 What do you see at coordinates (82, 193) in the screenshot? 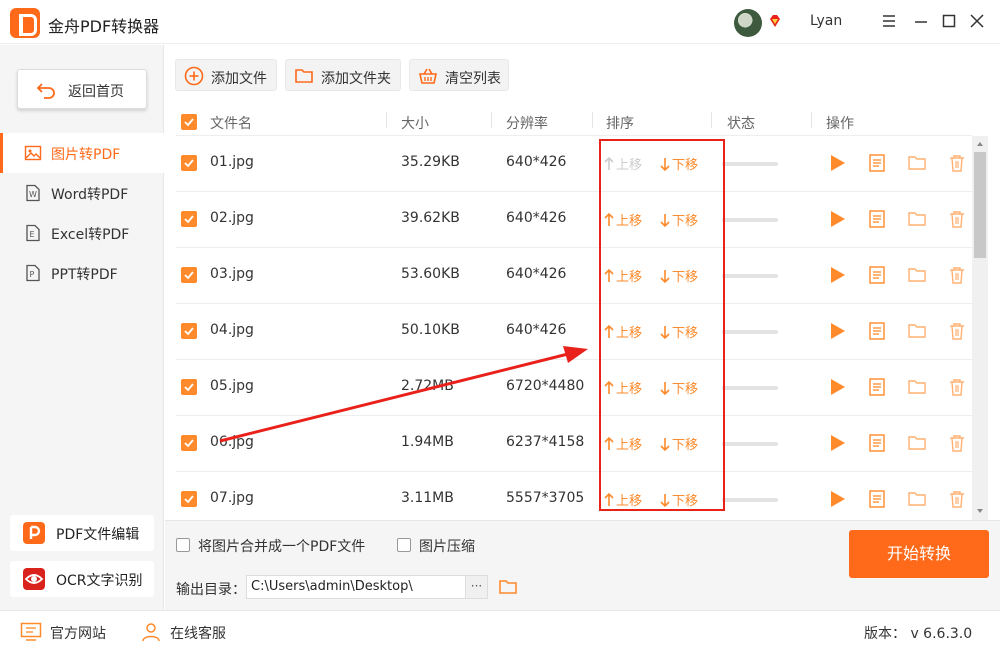
I see `sidebar-item-word-to-pdf: W Word转PDF` at bounding box center [82, 193].